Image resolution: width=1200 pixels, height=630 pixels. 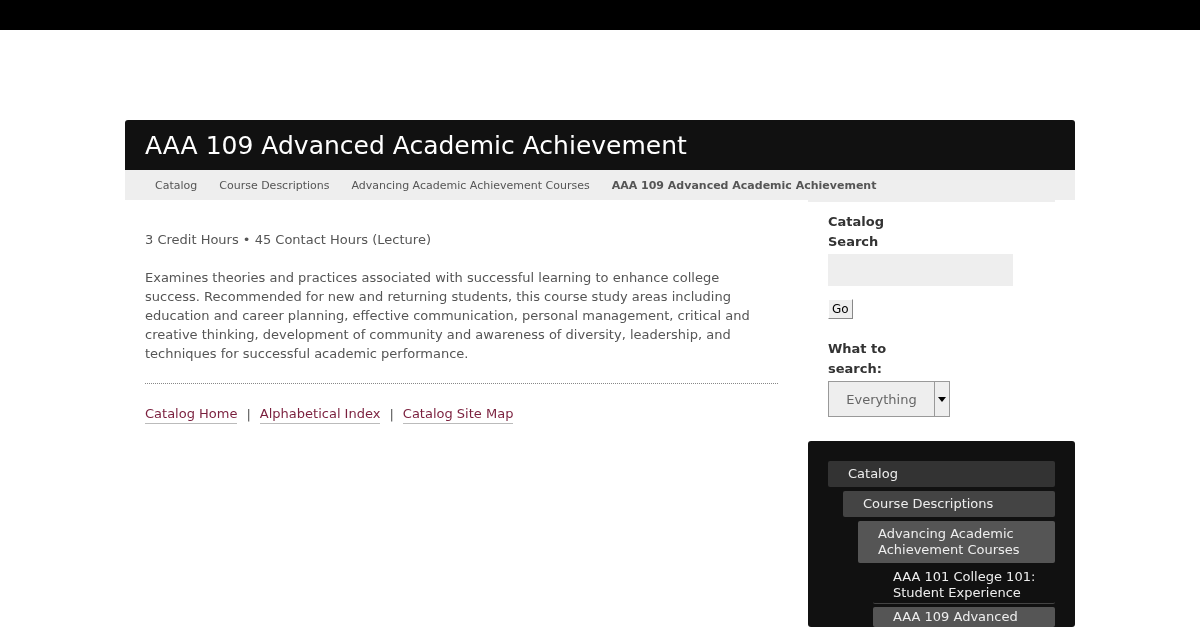 I want to click on go-button: Go, so click(x=840, y=309).